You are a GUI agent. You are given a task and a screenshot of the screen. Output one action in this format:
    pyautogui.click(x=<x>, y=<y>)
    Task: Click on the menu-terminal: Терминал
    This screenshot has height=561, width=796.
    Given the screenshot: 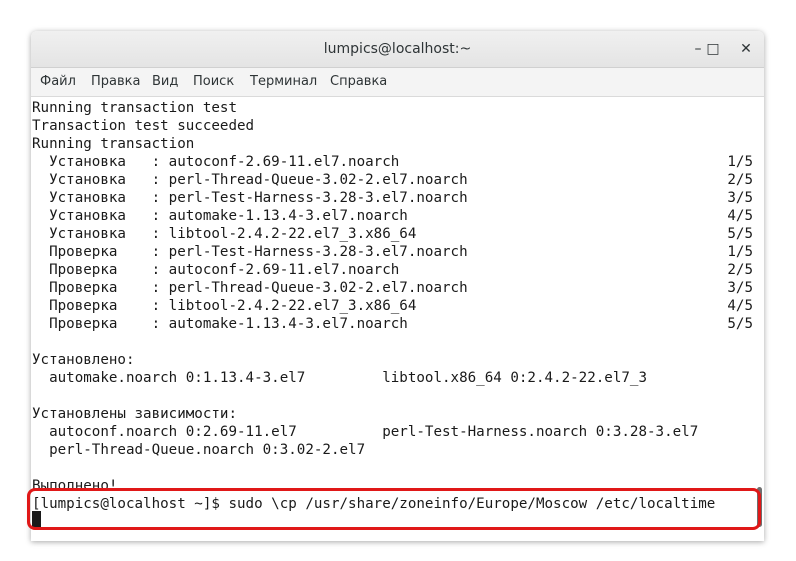 What is the action you would take?
    pyautogui.click(x=283, y=82)
    